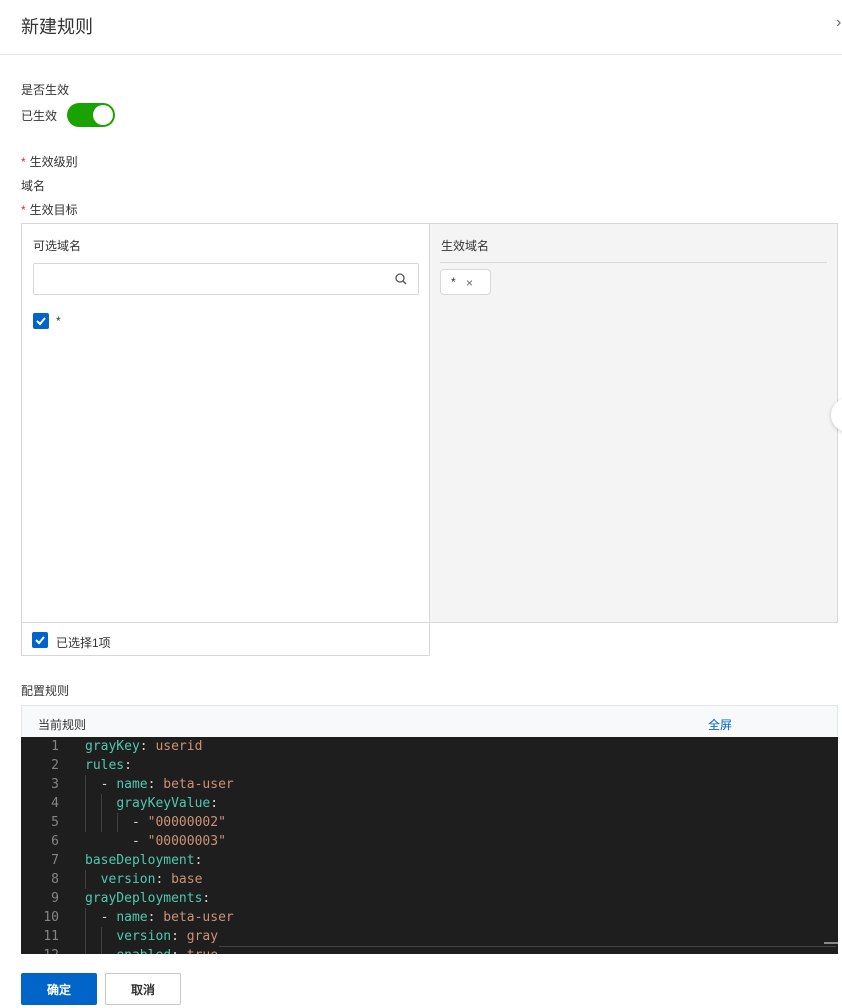  What do you see at coordinates (429, 917) in the screenshot?
I see `code-line: 10 - name: beta-user` at bounding box center [429, 917].